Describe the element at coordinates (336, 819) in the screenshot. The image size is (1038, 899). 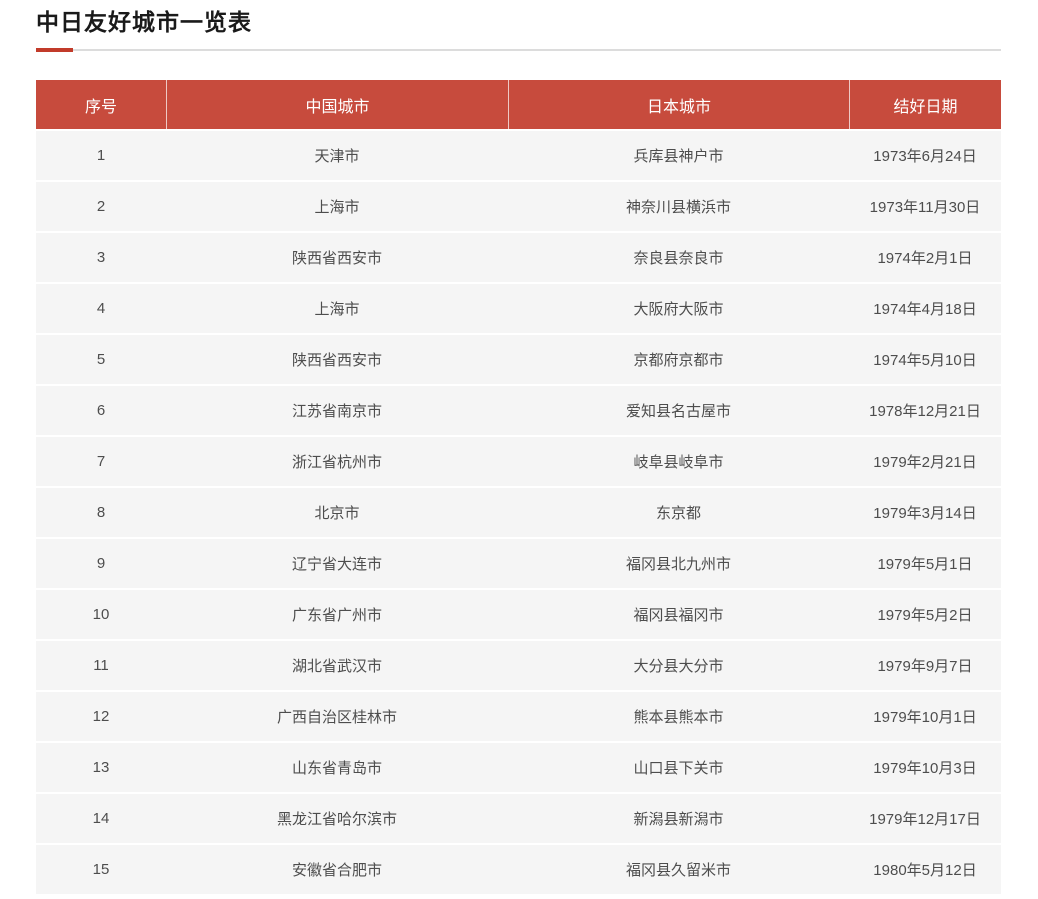
I see `cell-china-city: 黑龙江省哈尔滨市` at that location.